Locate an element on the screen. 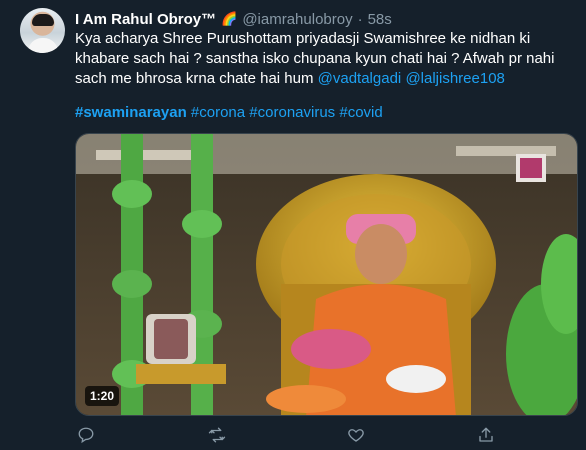 This screenshot has width=586, height=450. reply-button is located at coordinates (86, 435).